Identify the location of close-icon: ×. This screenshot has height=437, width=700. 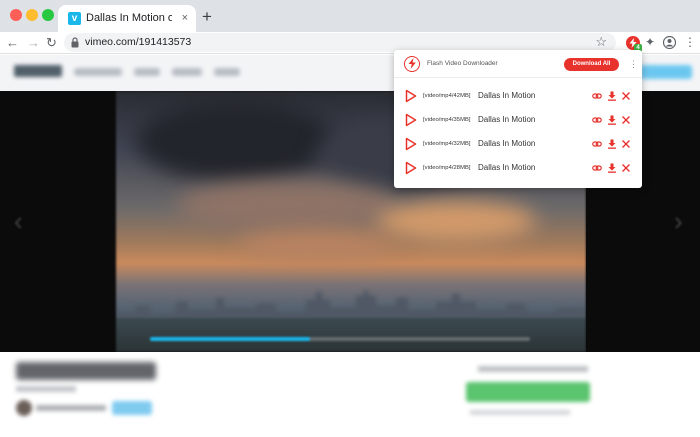
(185, 18).